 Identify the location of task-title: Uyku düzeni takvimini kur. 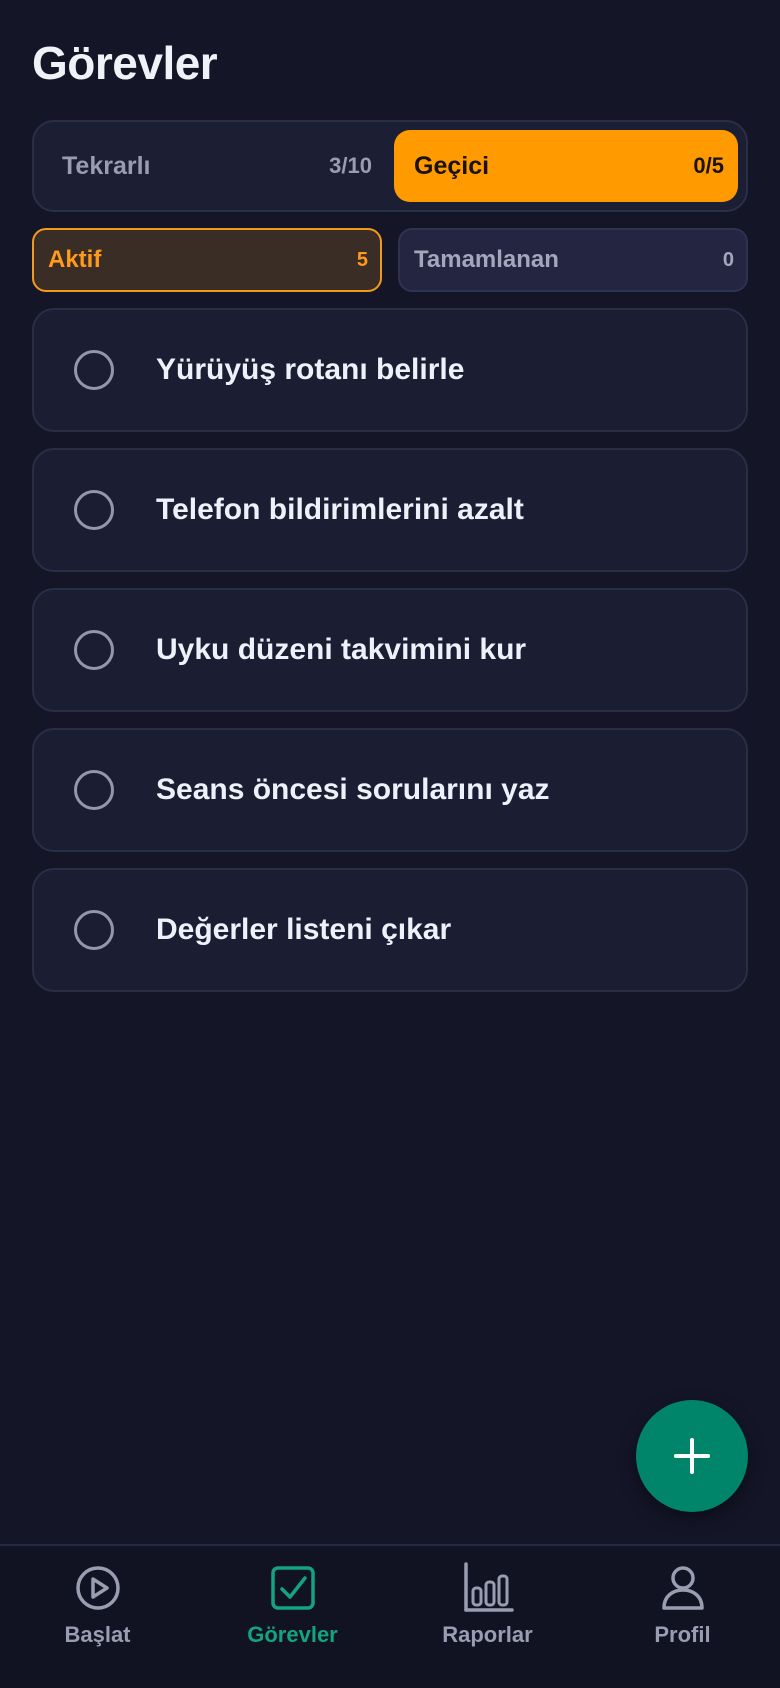
(341, 649).